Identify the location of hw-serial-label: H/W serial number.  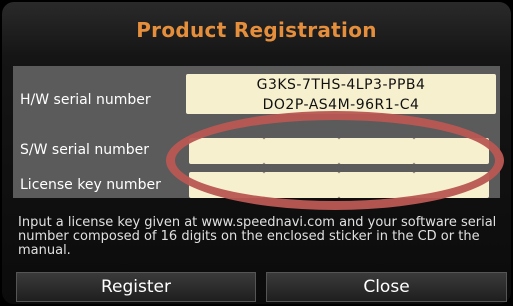
(85, 100).